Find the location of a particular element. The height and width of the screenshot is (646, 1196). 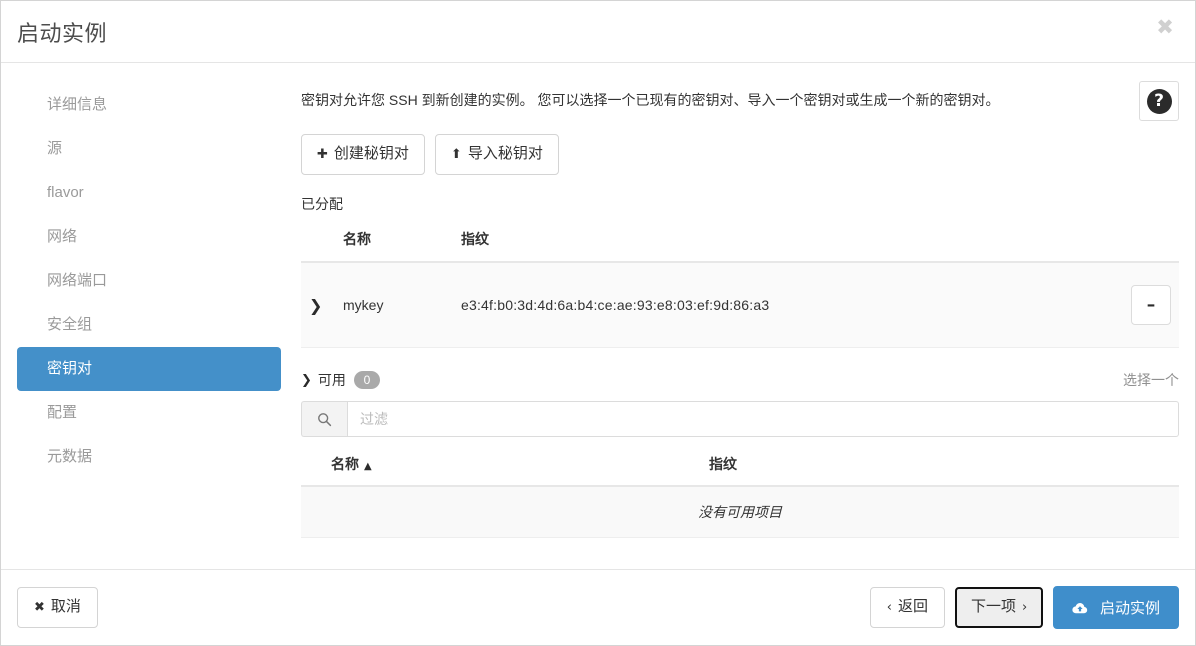

chevron-right-icon: ❯ is located at coordinates (315, 305).